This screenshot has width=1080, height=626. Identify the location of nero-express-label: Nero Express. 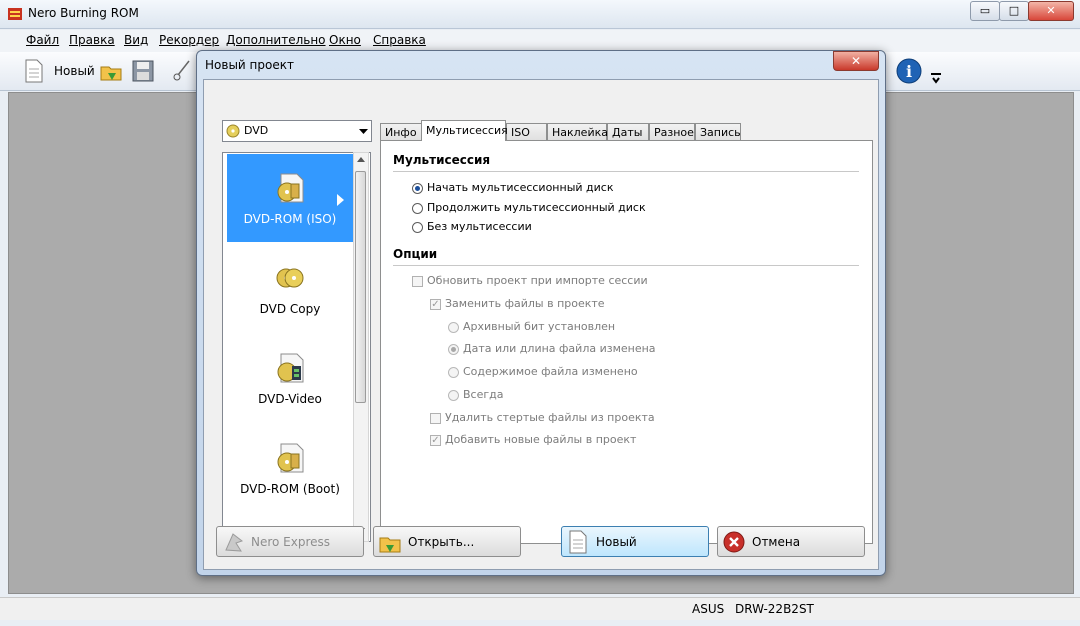
(291, 542).